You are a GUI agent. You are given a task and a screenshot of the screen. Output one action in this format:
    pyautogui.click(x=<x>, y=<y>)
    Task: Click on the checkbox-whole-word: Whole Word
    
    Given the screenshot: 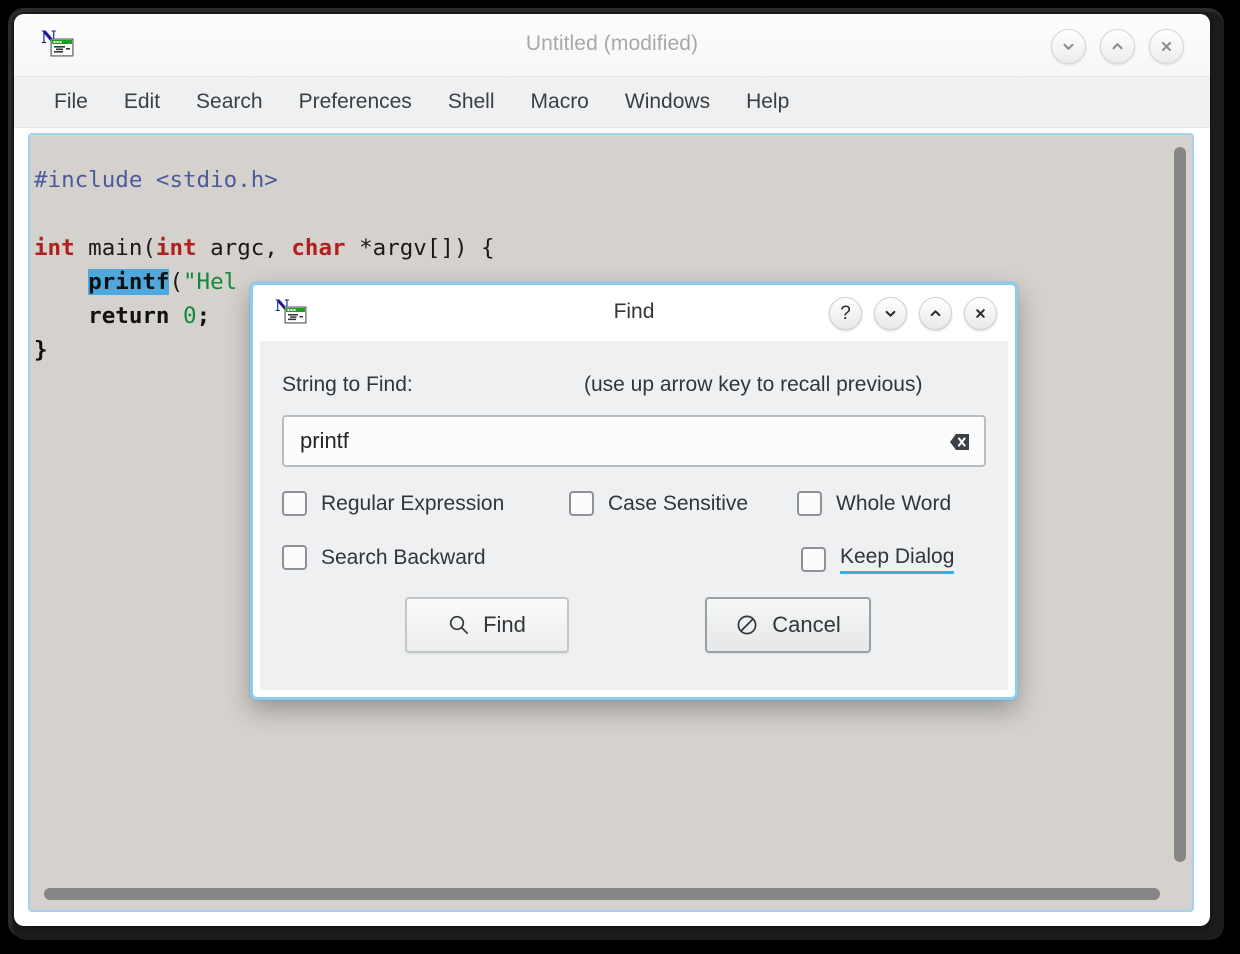 What is the action you would take?
    pyautogui.click(x=874, y=503)
    